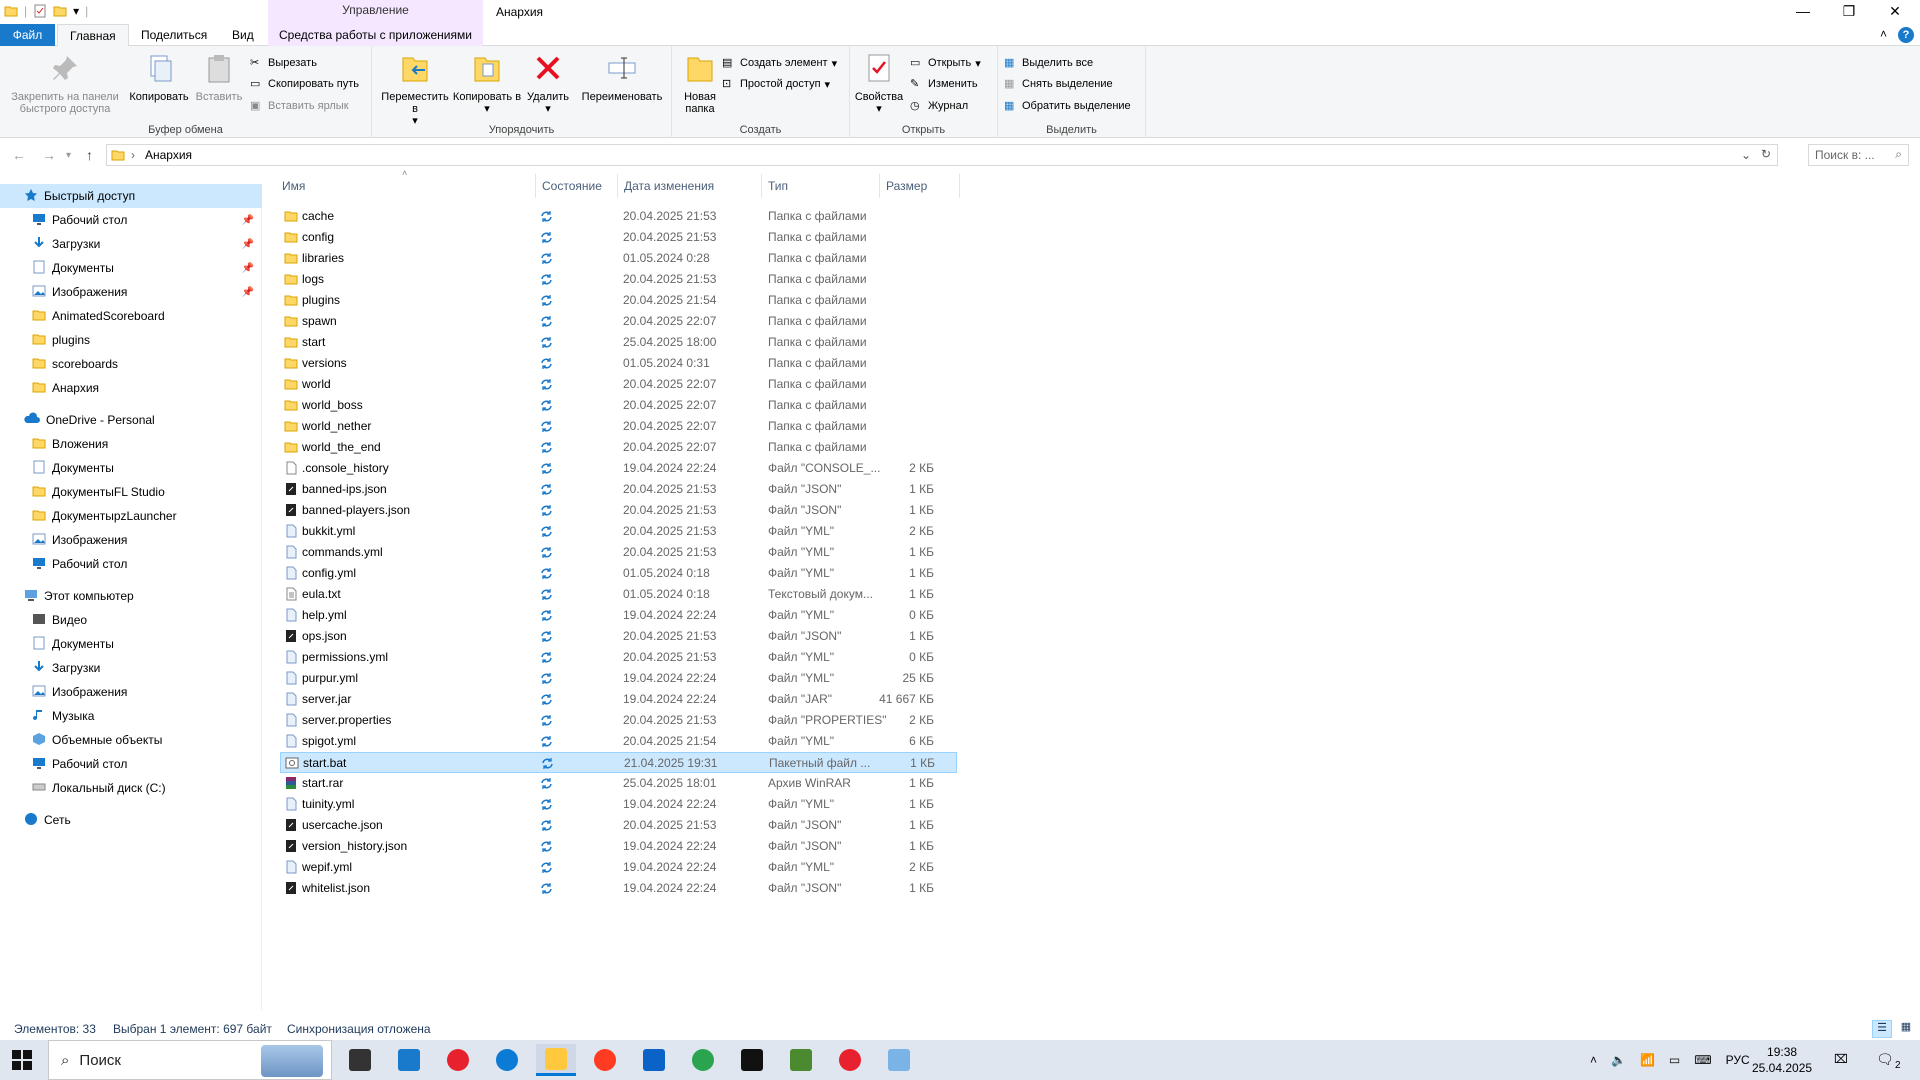  What do you see at coordinates (939, 106) in the screenshot?
I see `history-button: ◷ Журнал` at bounding box center [939, 106].